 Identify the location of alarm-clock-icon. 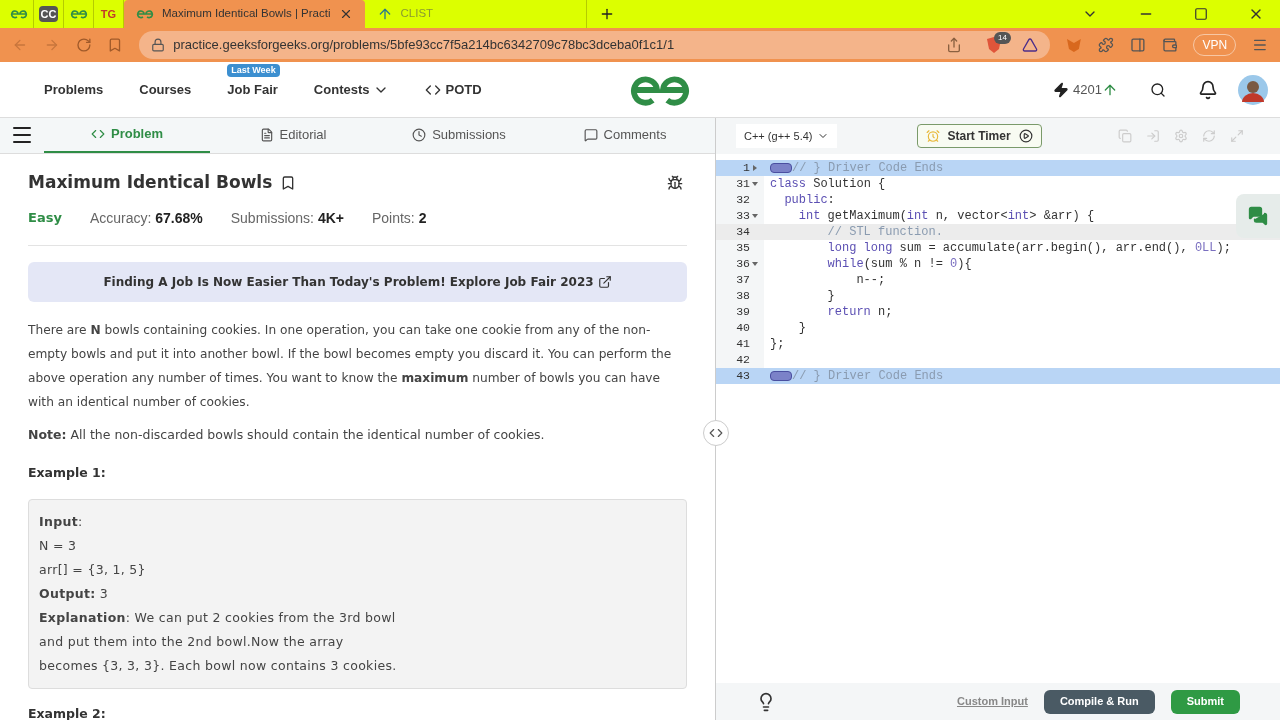
(932, 136).